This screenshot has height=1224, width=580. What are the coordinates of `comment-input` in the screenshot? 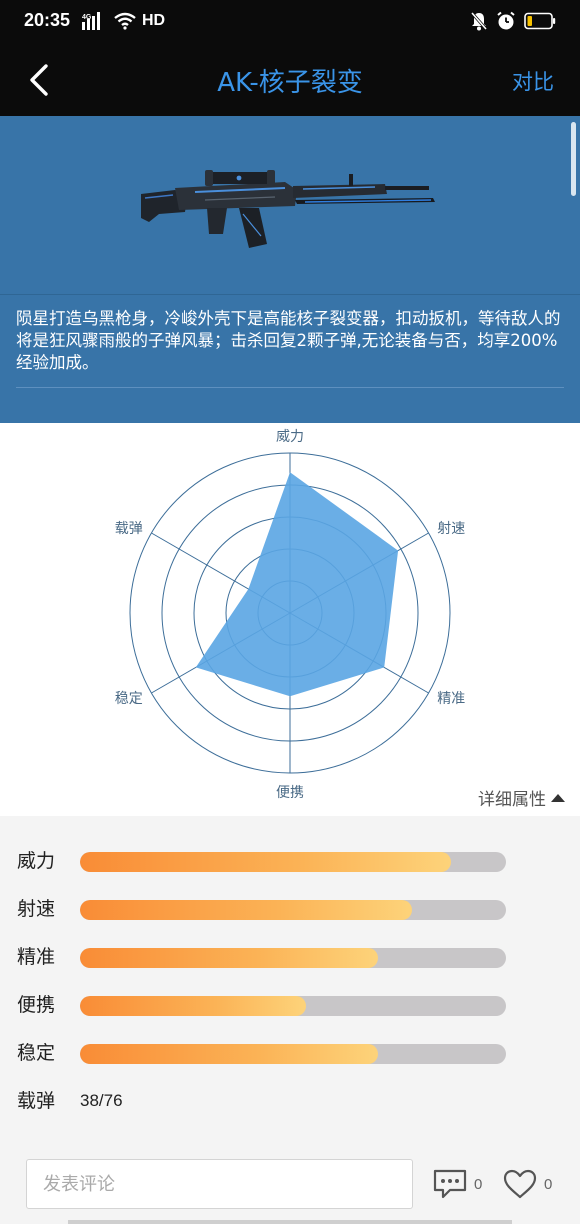 It's located at (219, 1184).